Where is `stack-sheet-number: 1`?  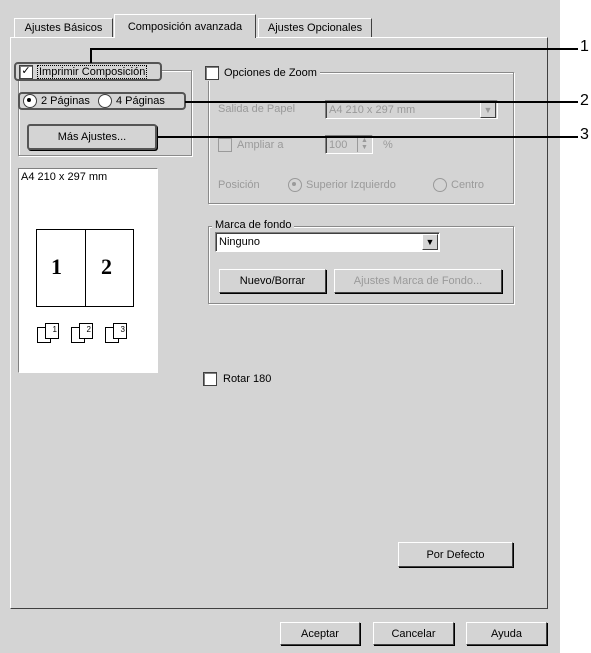 stack-sheet-number: 1 is located at coordinates (52, 331).